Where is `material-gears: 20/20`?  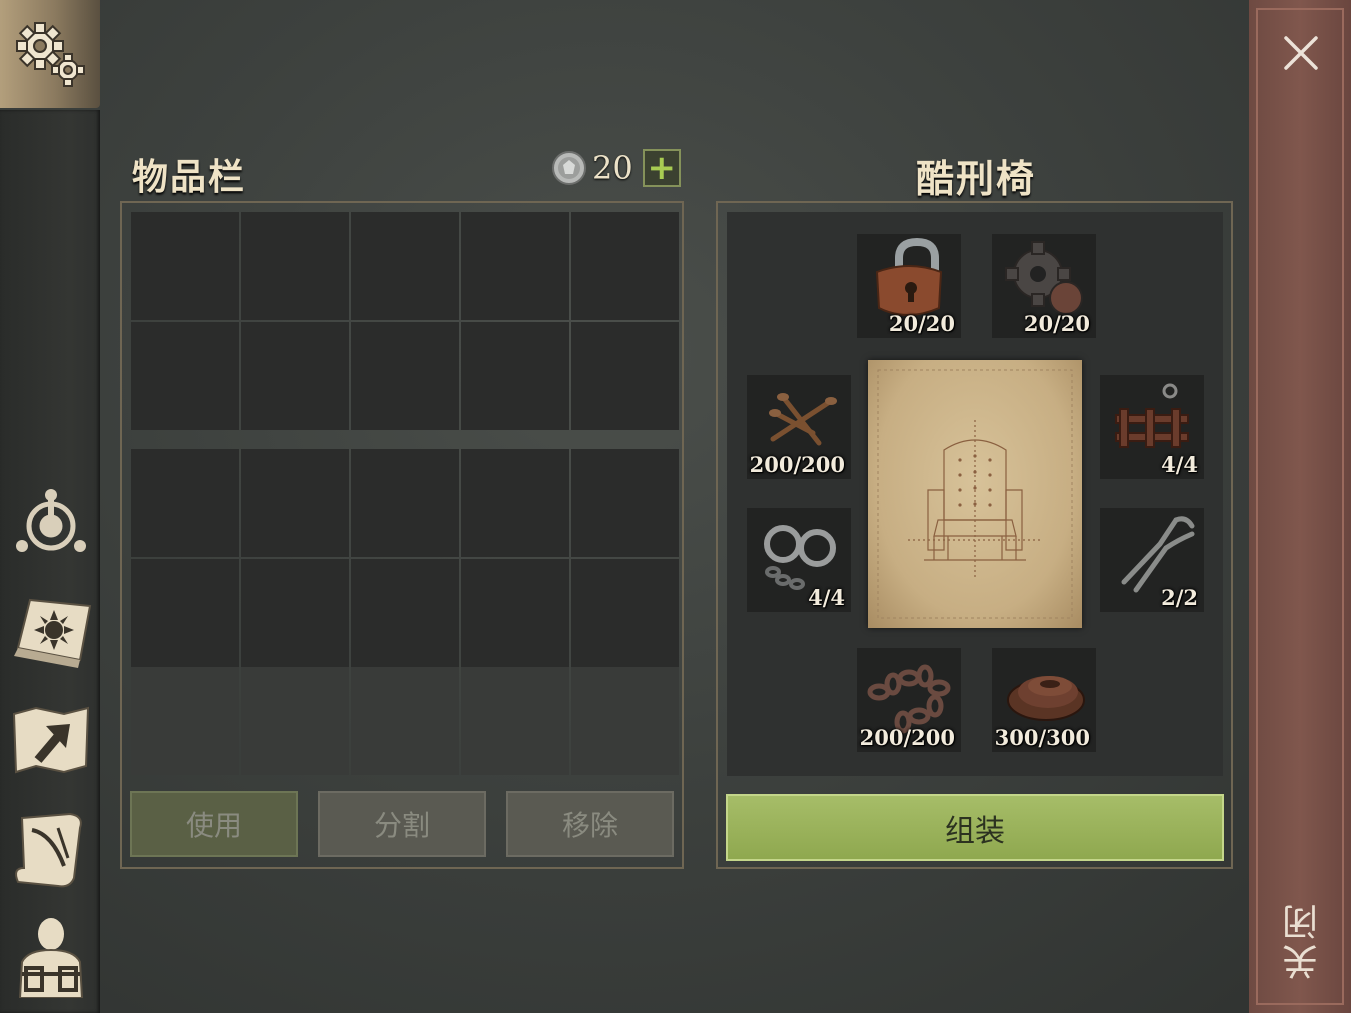
material-gears: 20/20 is located at coordinates (1044, 286).